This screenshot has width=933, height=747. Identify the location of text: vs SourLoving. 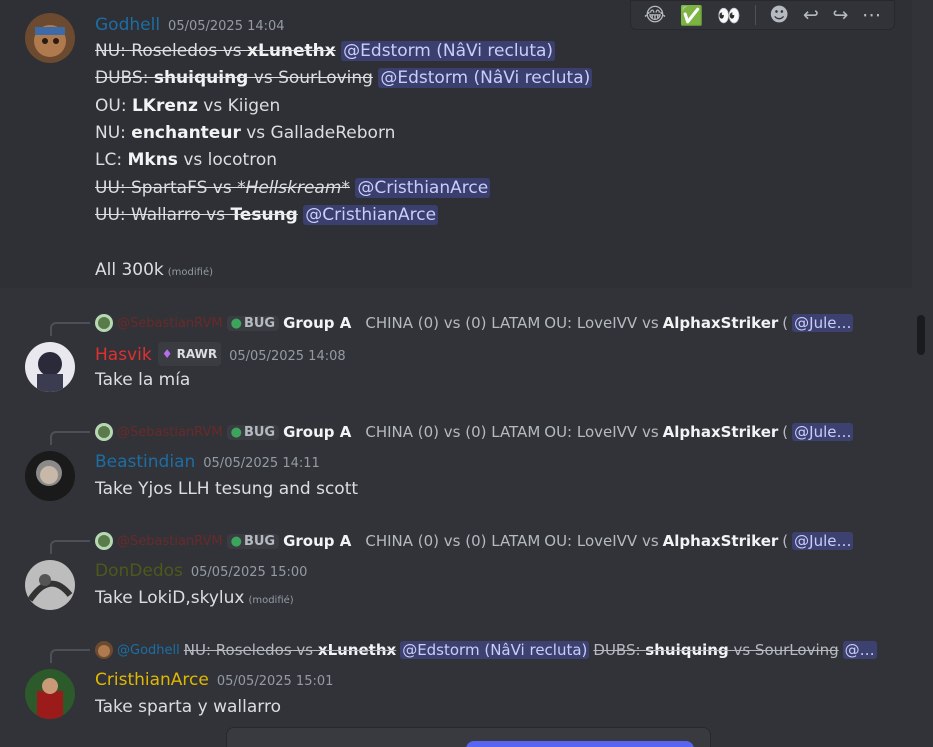
(310, 78).